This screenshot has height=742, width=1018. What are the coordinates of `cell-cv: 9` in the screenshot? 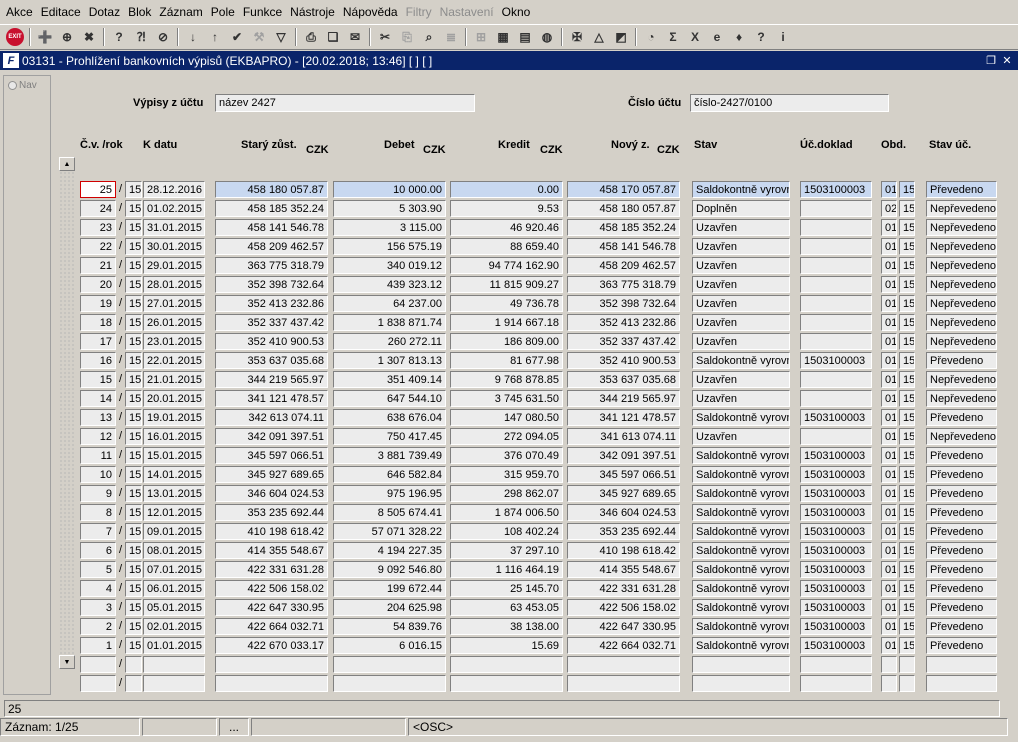 It's located at (98, 493).